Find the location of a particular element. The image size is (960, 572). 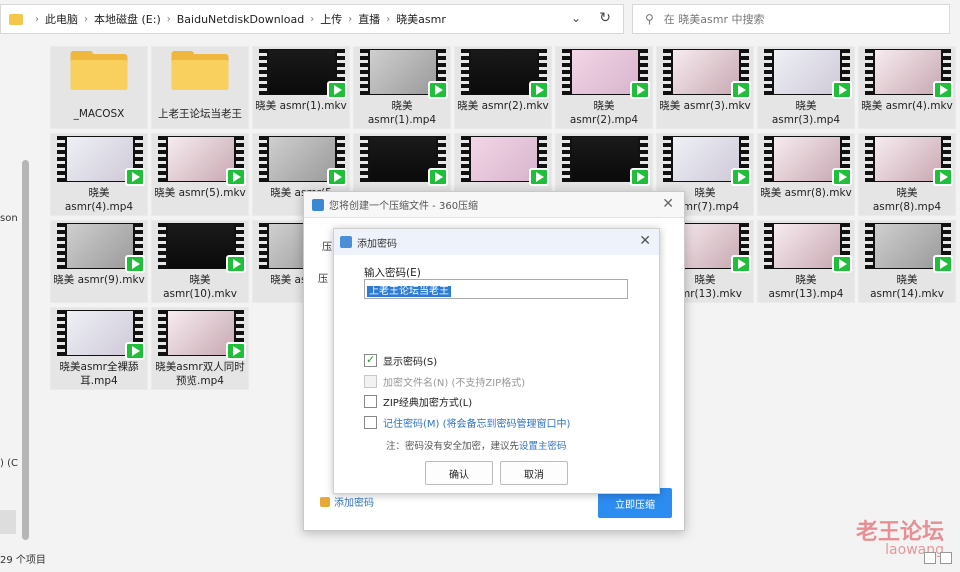

video-file-item: 晓美 asmr(13).mp4 is located at coordinates (806, 261).